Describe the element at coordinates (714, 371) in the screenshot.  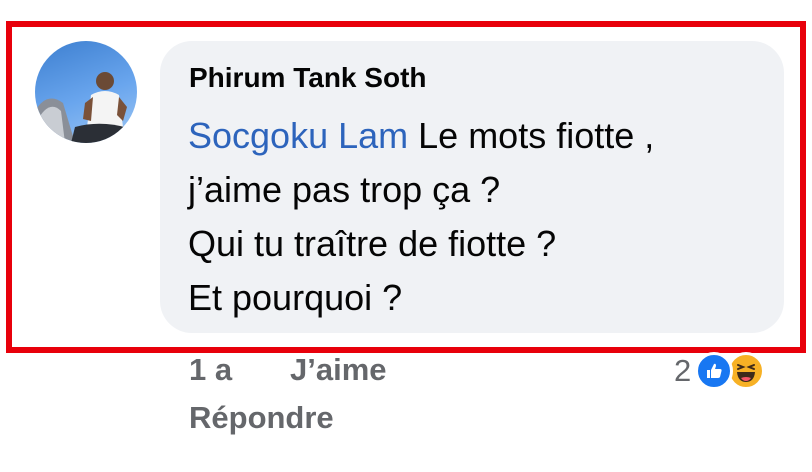
I see `like-icon` at that location.